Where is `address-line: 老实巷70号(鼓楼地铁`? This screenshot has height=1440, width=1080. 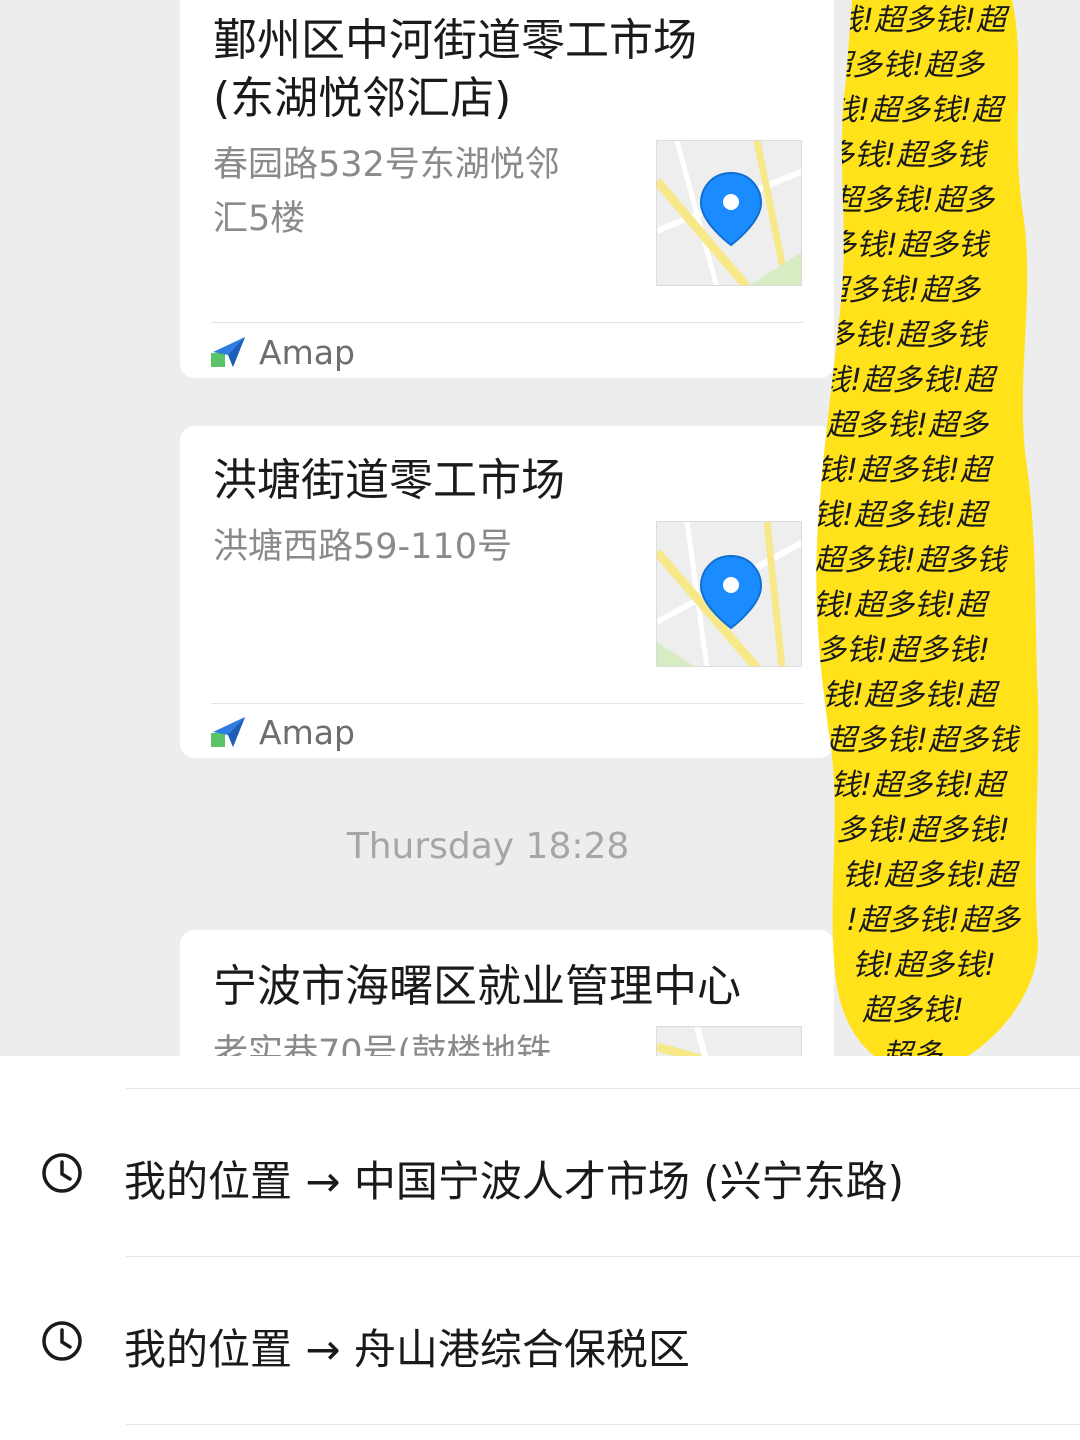 address-line: 老实巷70号(鼓楼地铁 is located at coordinates (382, 1044).